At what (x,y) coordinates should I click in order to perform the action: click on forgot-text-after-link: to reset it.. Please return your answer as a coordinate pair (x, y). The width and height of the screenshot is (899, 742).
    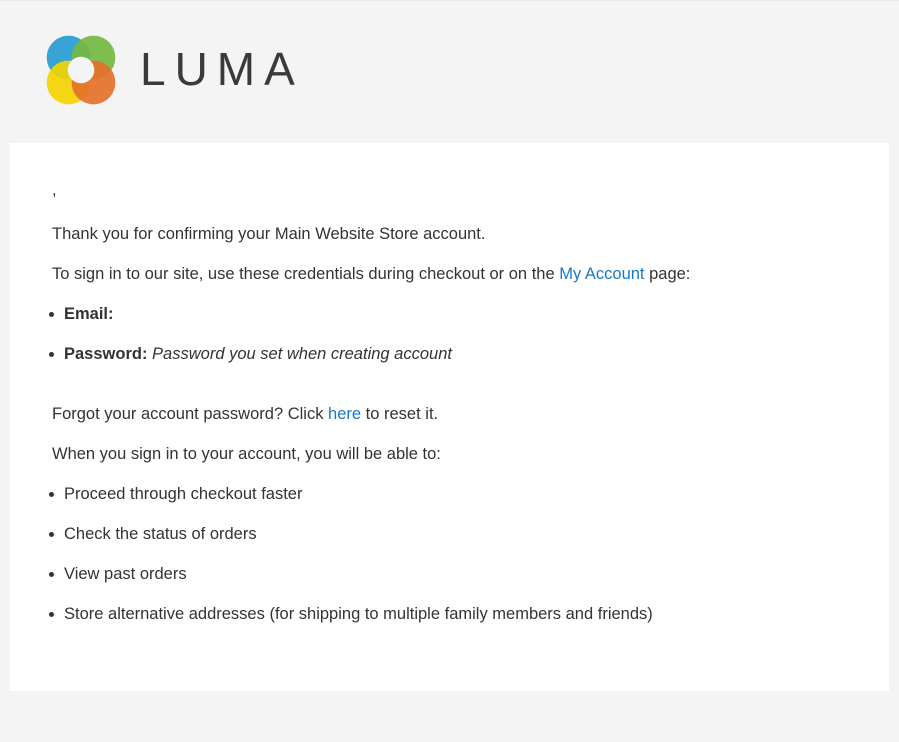
    Looking at the image, I should click on (400, 414).